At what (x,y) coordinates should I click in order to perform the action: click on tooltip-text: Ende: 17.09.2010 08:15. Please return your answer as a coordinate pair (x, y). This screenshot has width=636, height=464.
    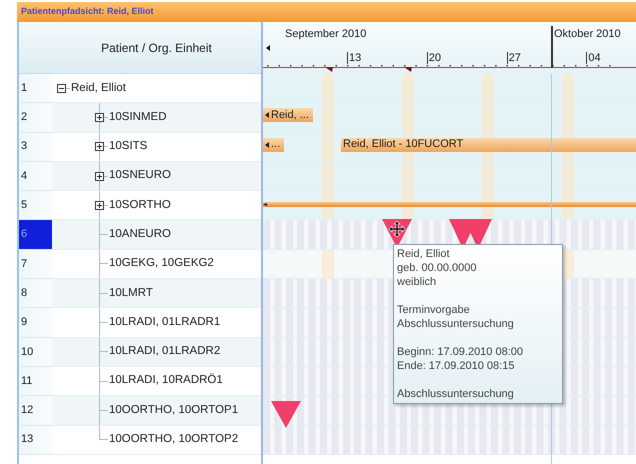
    Looking at the image, I should click on (456, 365).